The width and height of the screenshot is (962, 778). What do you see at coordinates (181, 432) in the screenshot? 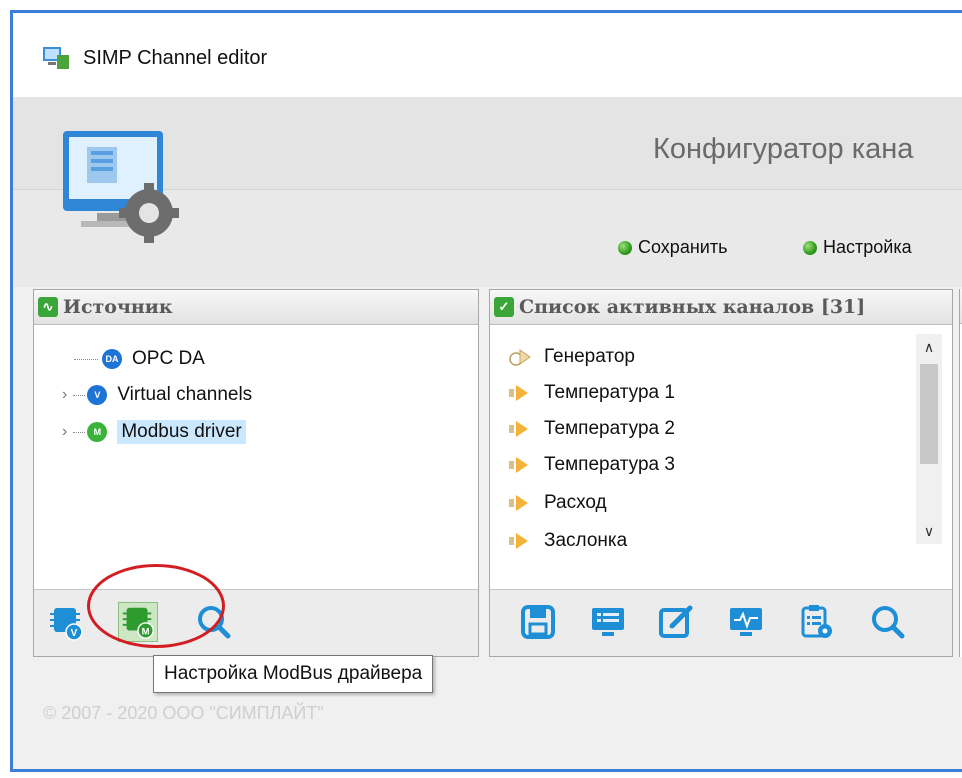
I see `tree-item-label-selected: Modbus driver` at bounding box center [181, 432].